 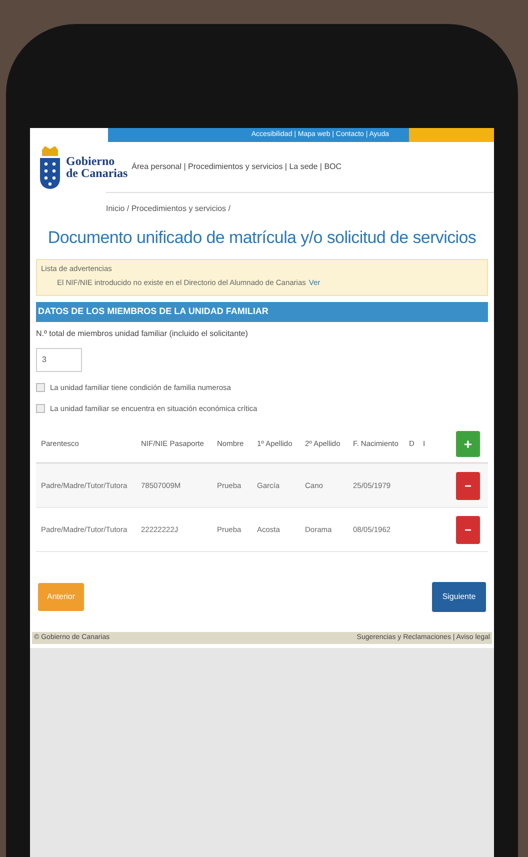 I want to click on add-button: +, so click(x=468, y=444).